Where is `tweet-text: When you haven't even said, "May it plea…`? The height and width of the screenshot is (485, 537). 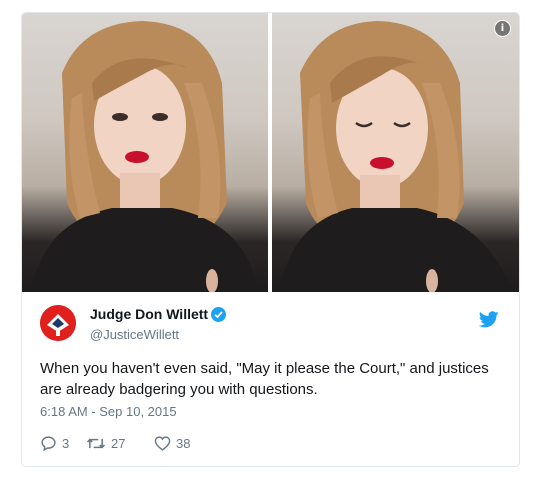
tweet-text: When you haven't even said, "May it plea… is located at coordinates (264, 379).